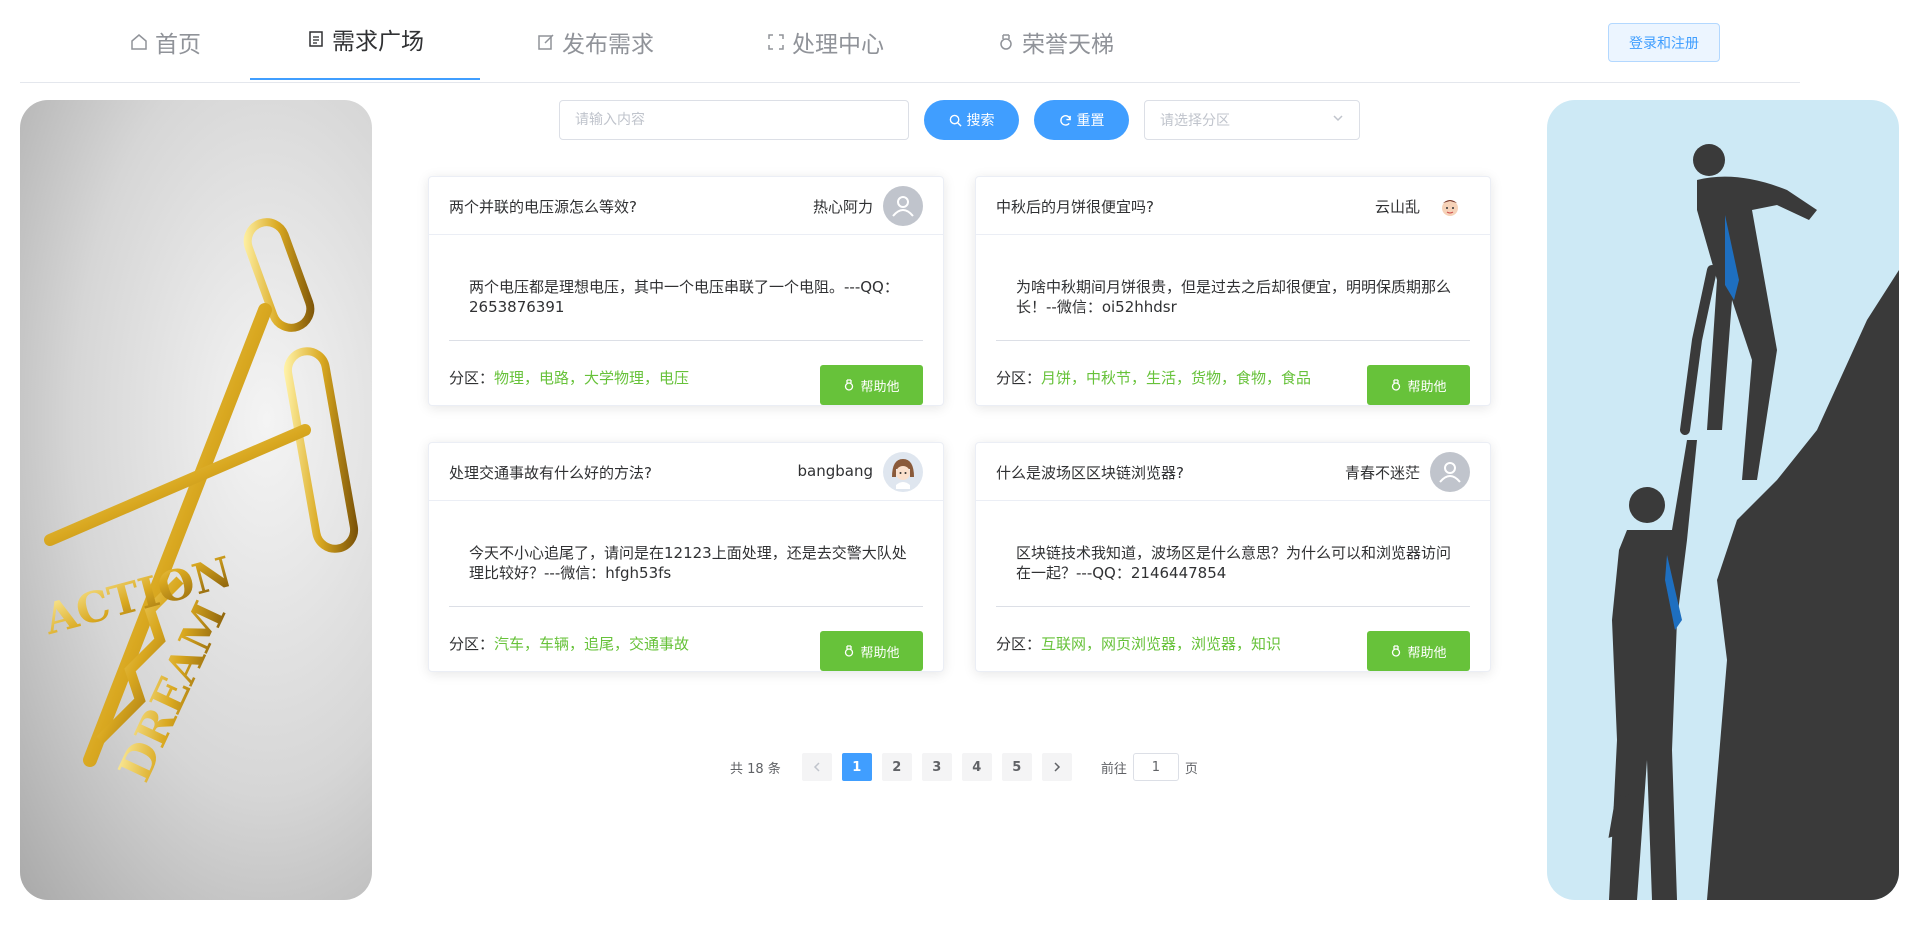  I want to click on nav-publish-demand: 发布需求, so click(595, 41).